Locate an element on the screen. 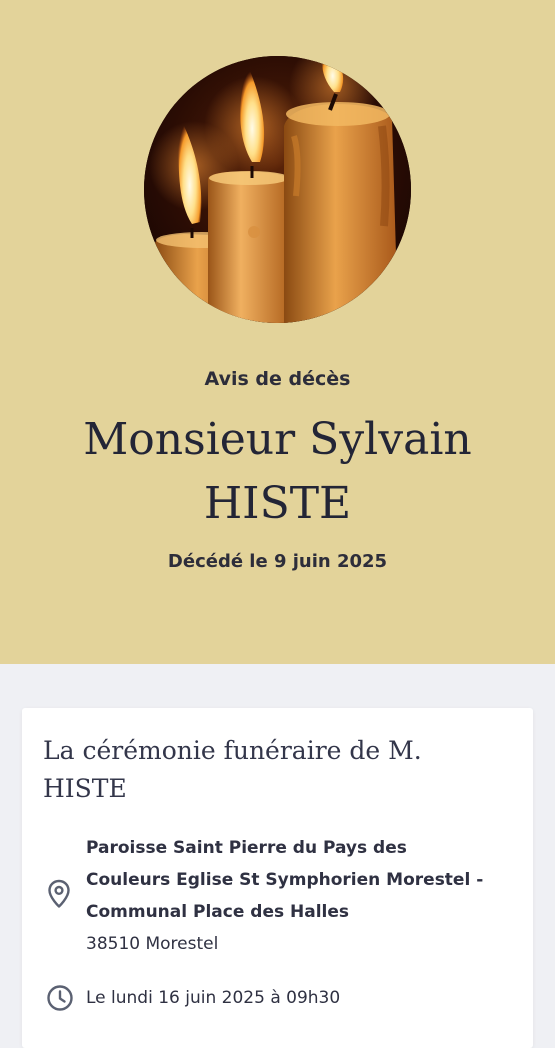 Image resolution: width=555 pixels, height=1048 pixels. ceremony-title: La cérémonie funéraire de M. HISTE is located at coordinates (278, 770).